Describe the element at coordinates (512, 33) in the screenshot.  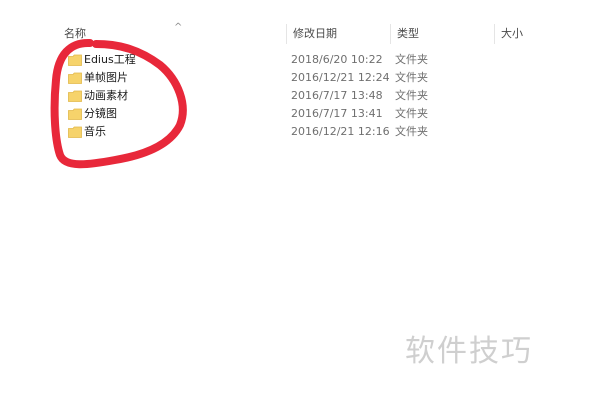
I see `column-header-size-label: 大小` at that location.